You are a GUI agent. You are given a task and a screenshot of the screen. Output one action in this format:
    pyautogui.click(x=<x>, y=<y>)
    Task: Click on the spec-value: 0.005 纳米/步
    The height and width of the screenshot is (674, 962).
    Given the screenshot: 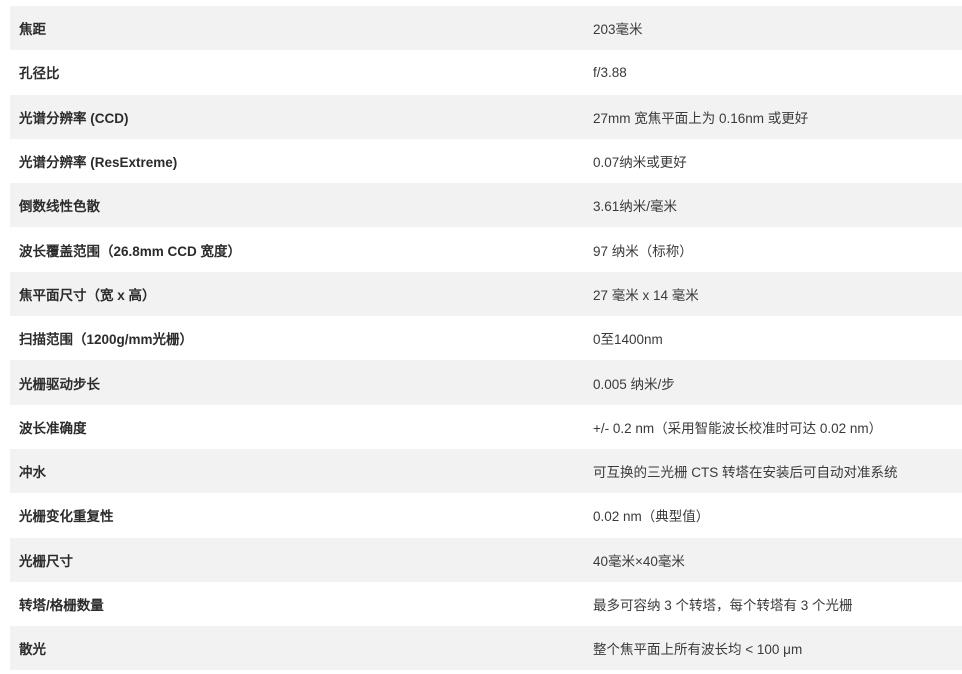 What is the action you would take?
    pyautogui.click(x=772, y=382)
    